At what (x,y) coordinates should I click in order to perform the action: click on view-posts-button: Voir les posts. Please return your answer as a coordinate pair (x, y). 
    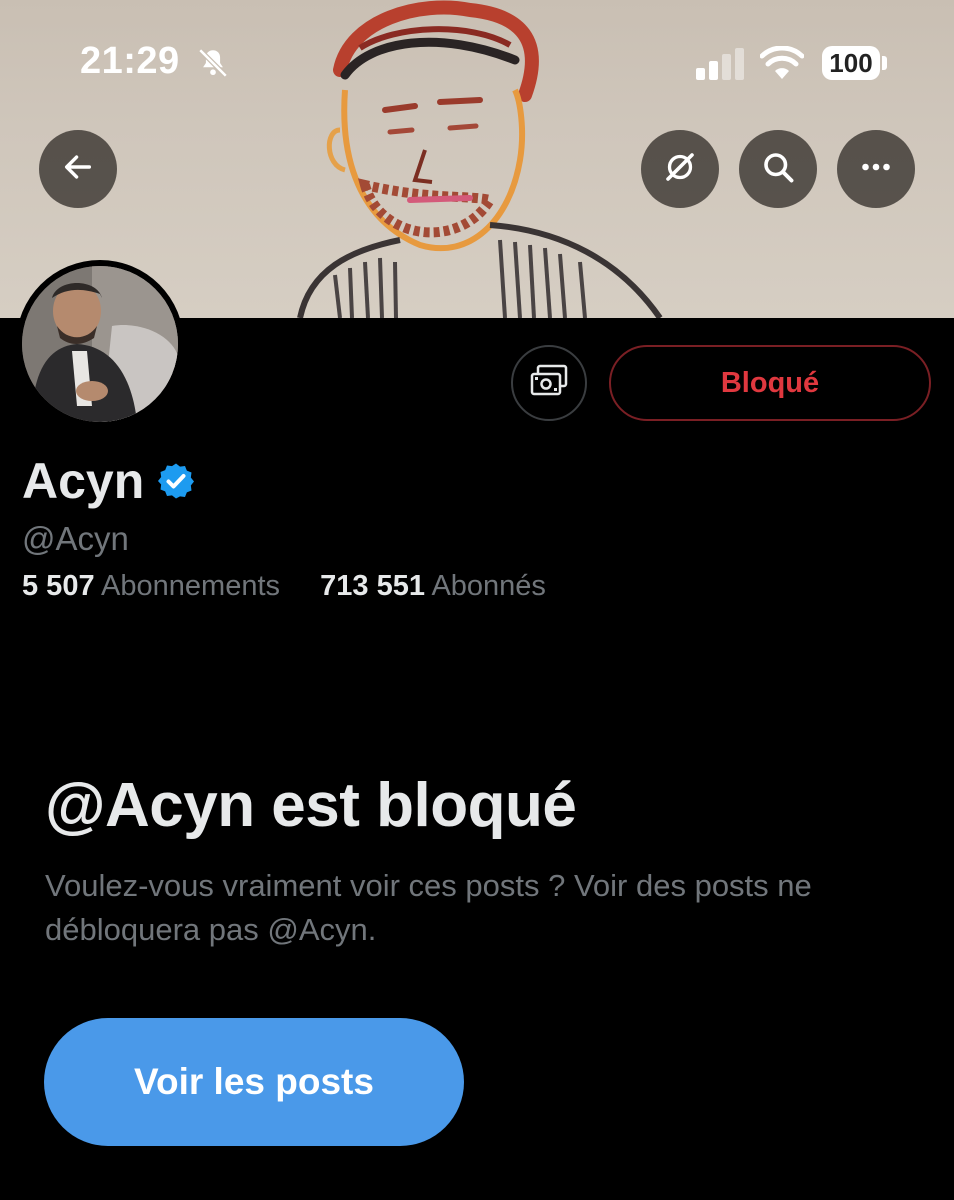
    Looking at the image, I should click on (254, 1082).